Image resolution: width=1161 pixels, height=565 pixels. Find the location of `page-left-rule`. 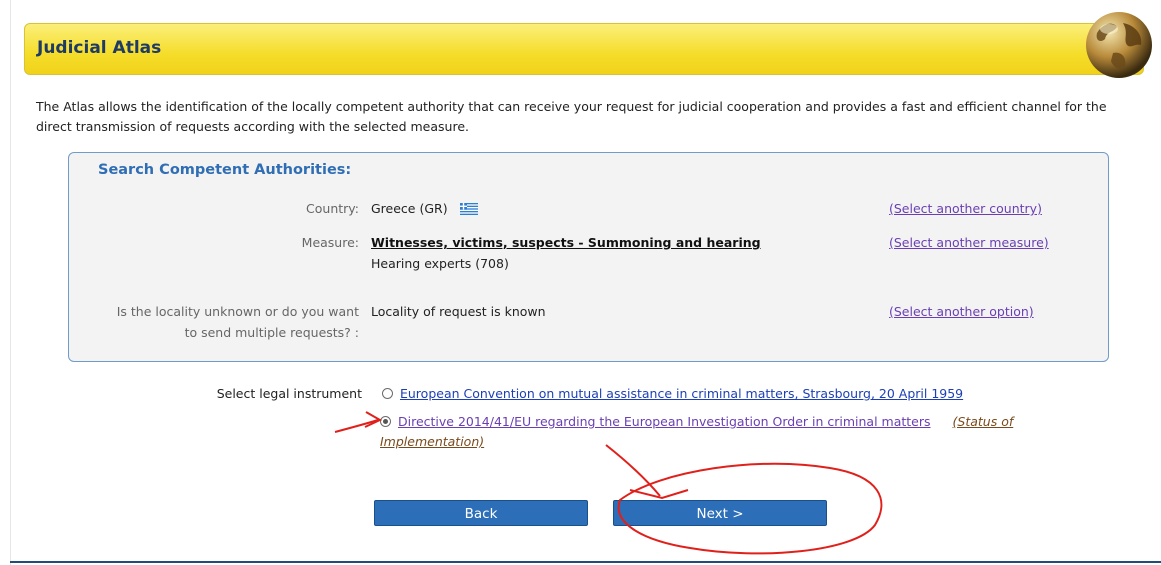

page-left-rule is located at coordinates (5, 282).